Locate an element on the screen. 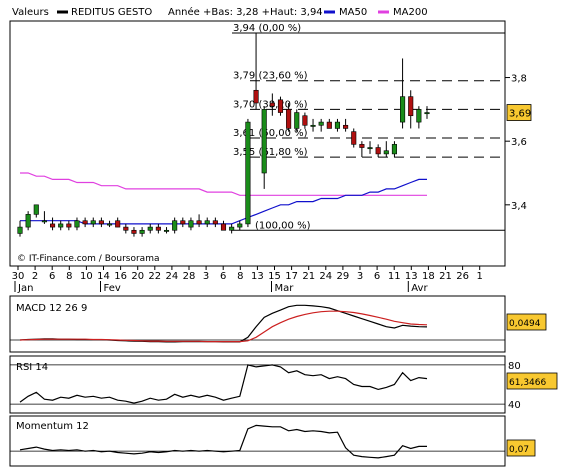 This screenshot has height=473, width=561. price-y-tick-label: 3,8 is located at coordinates (519, 79).